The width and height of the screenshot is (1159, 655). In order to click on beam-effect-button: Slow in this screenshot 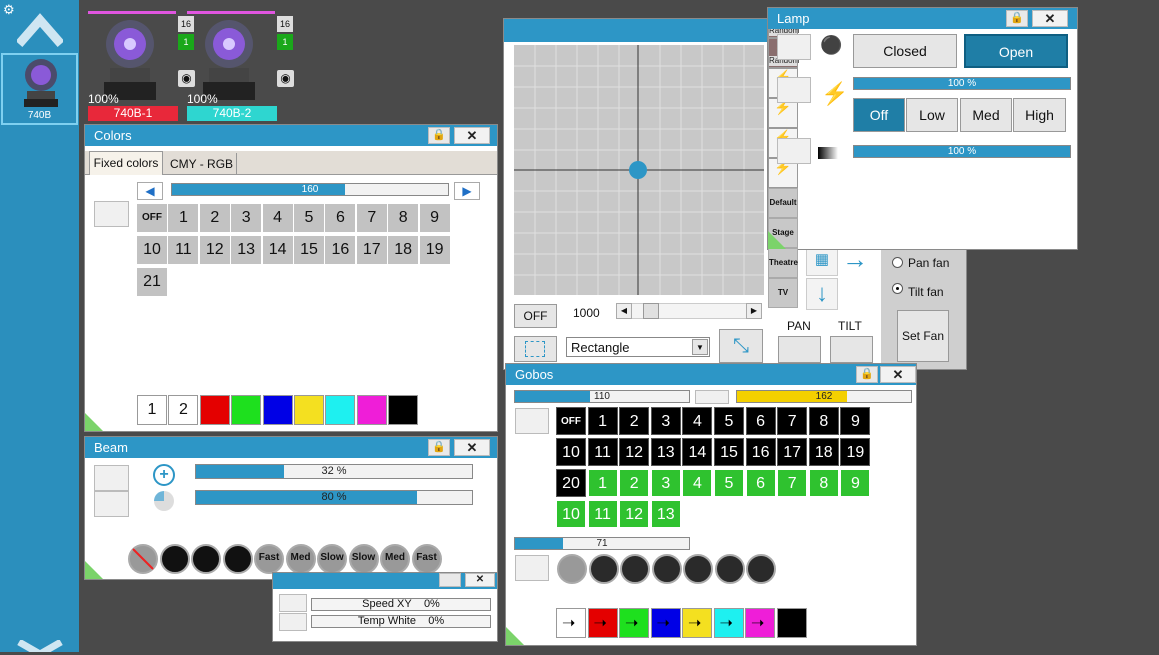, I will do `click(363, 559)`.